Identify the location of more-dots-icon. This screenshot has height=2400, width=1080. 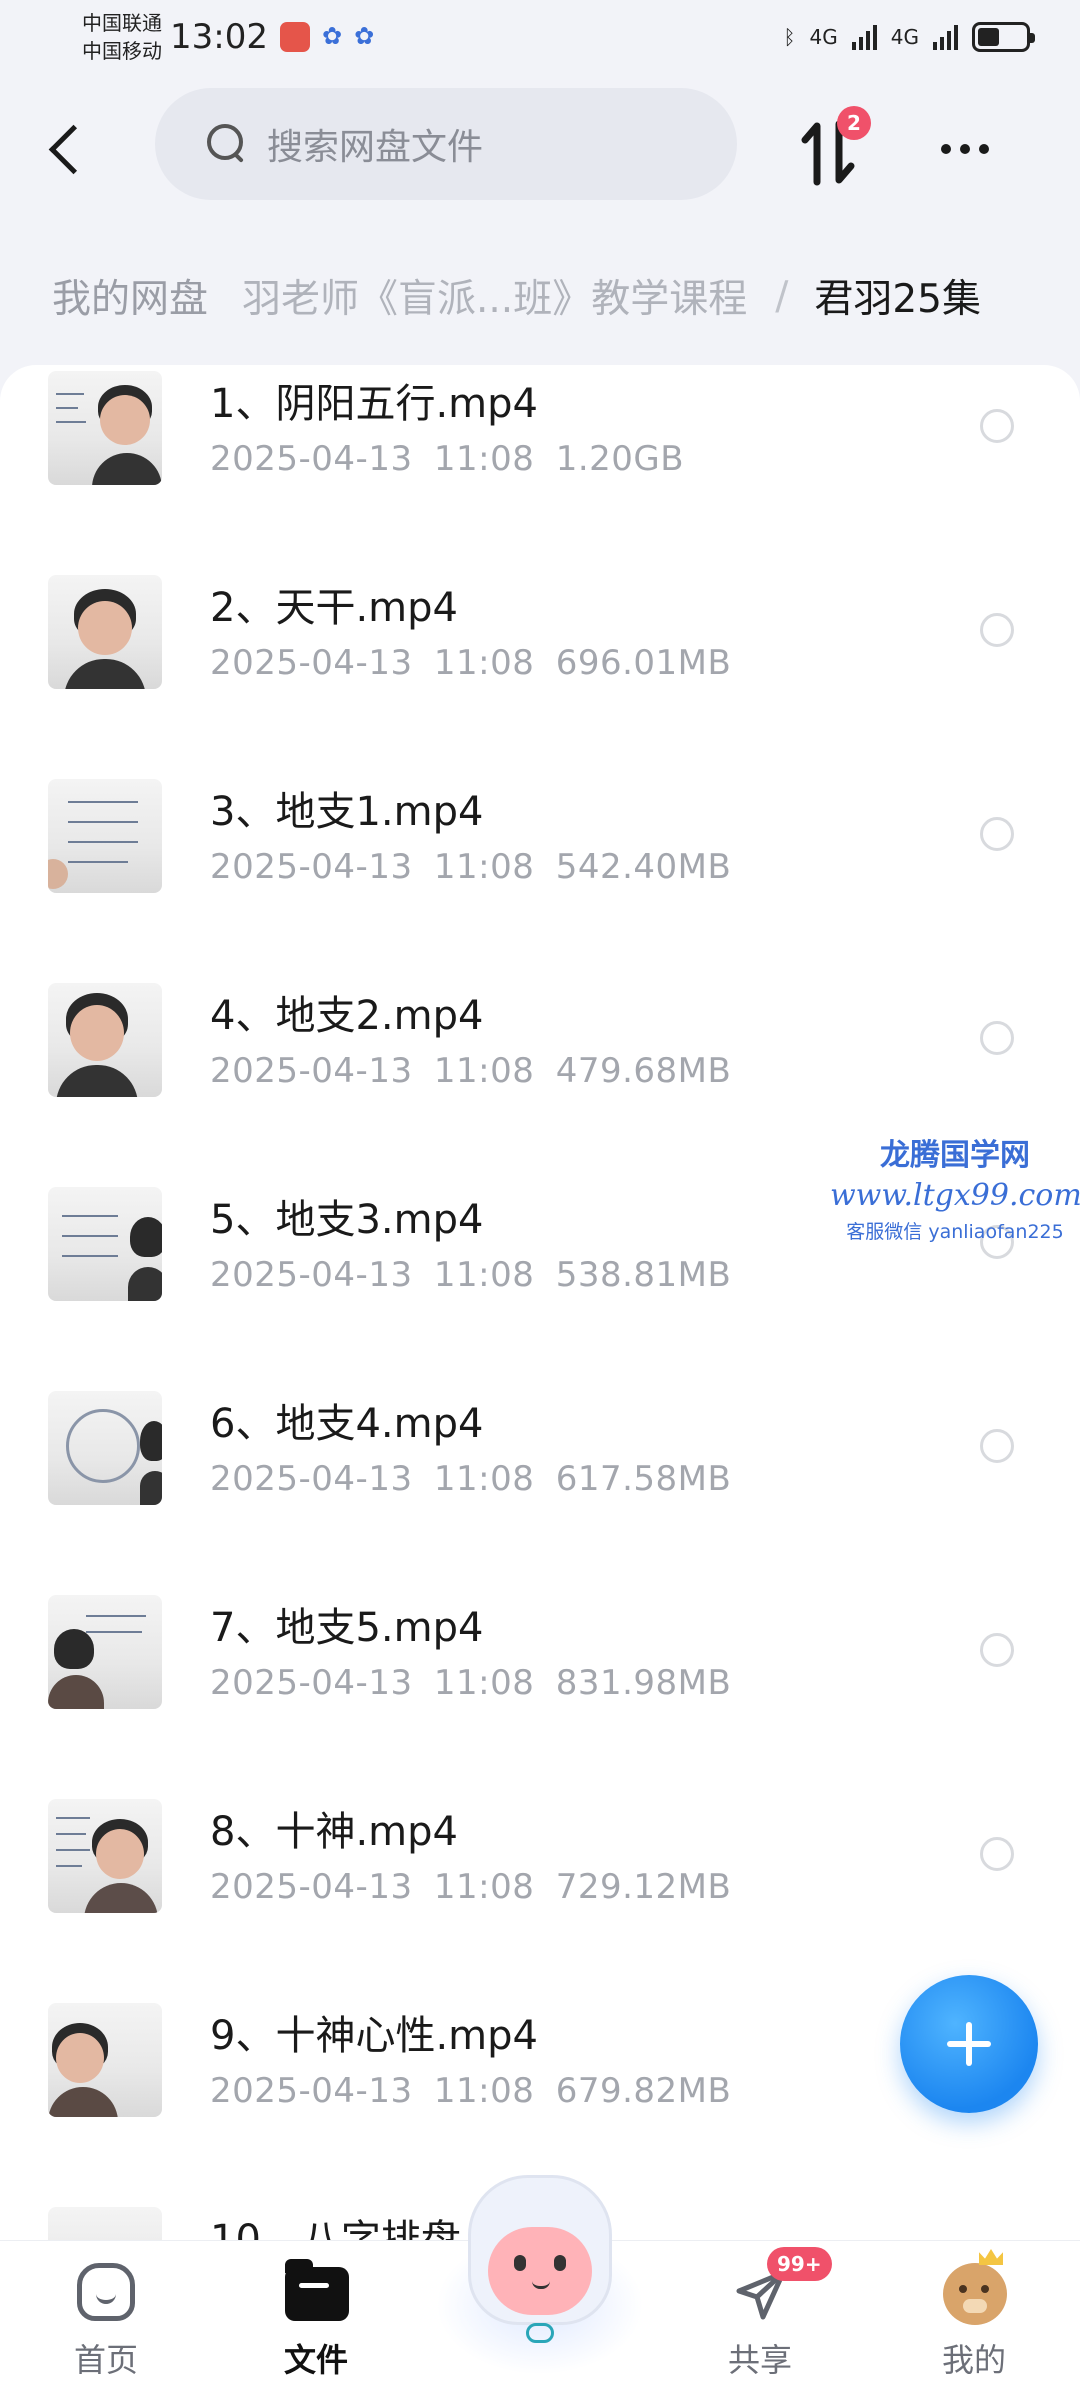
(965, 149).